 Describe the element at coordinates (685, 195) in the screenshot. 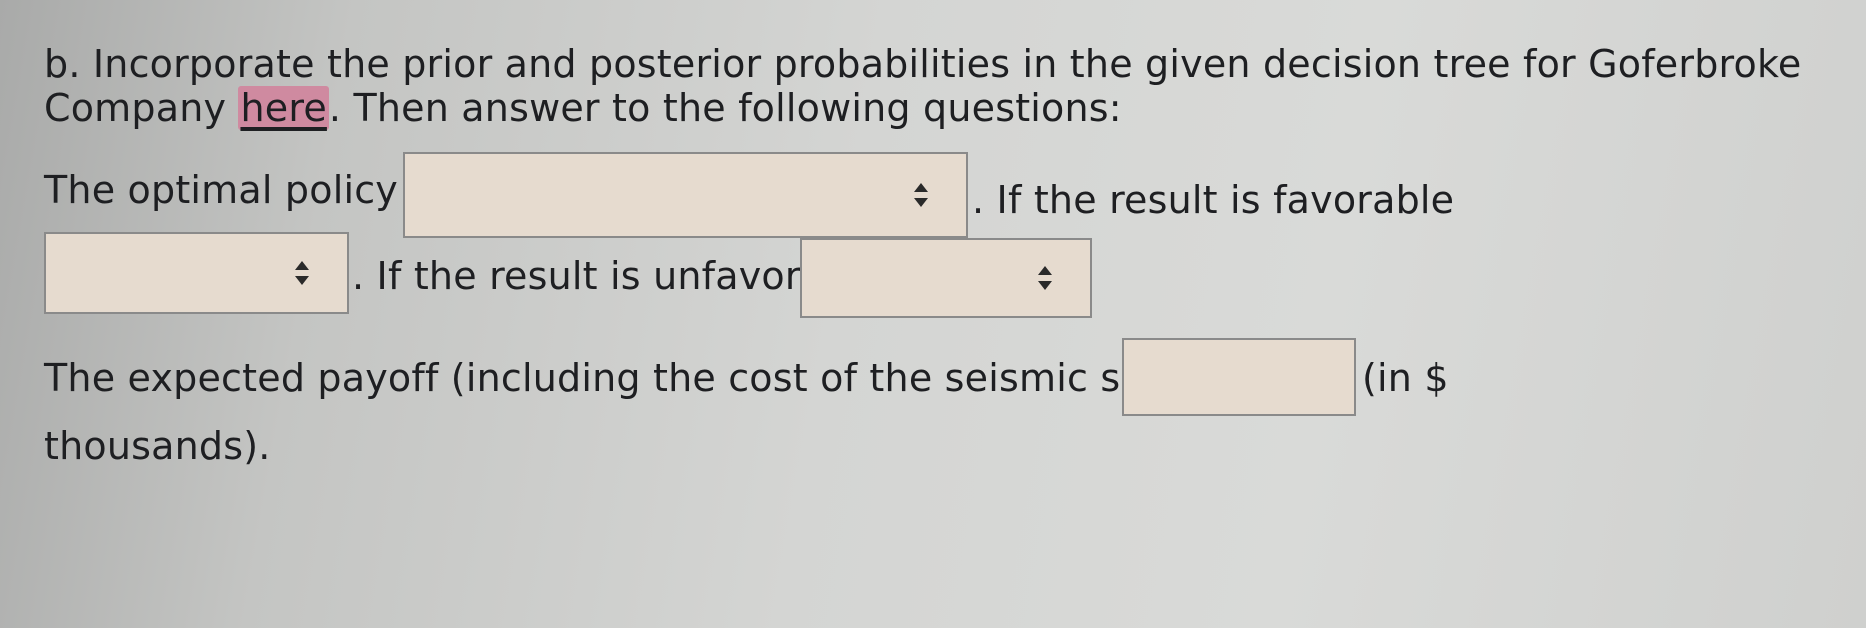

I see `optimal-policy-select` at that location.